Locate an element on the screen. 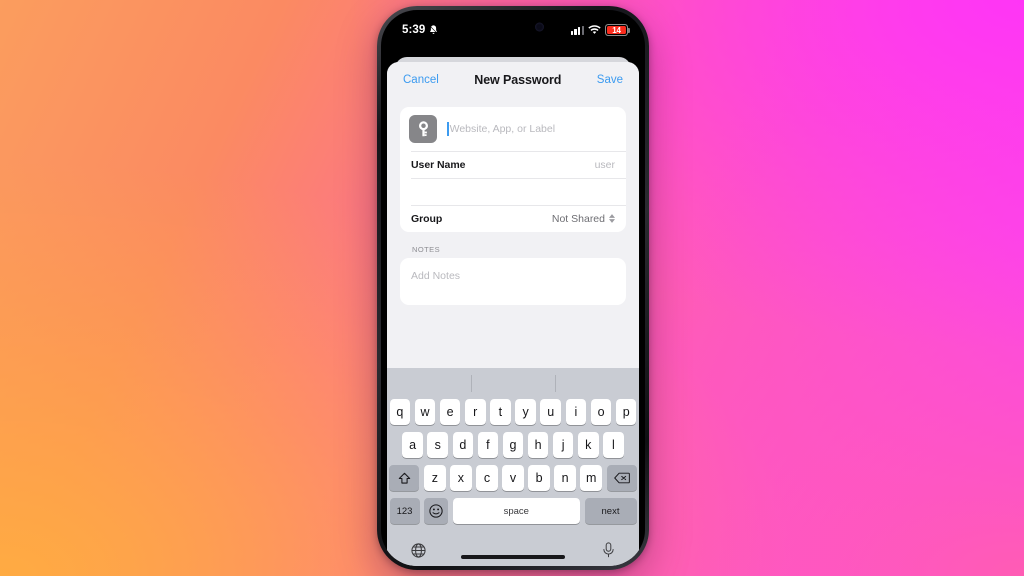 The height and width of the screenshot is (576, 1024). key-d: d is located at coordinates (463, 445).